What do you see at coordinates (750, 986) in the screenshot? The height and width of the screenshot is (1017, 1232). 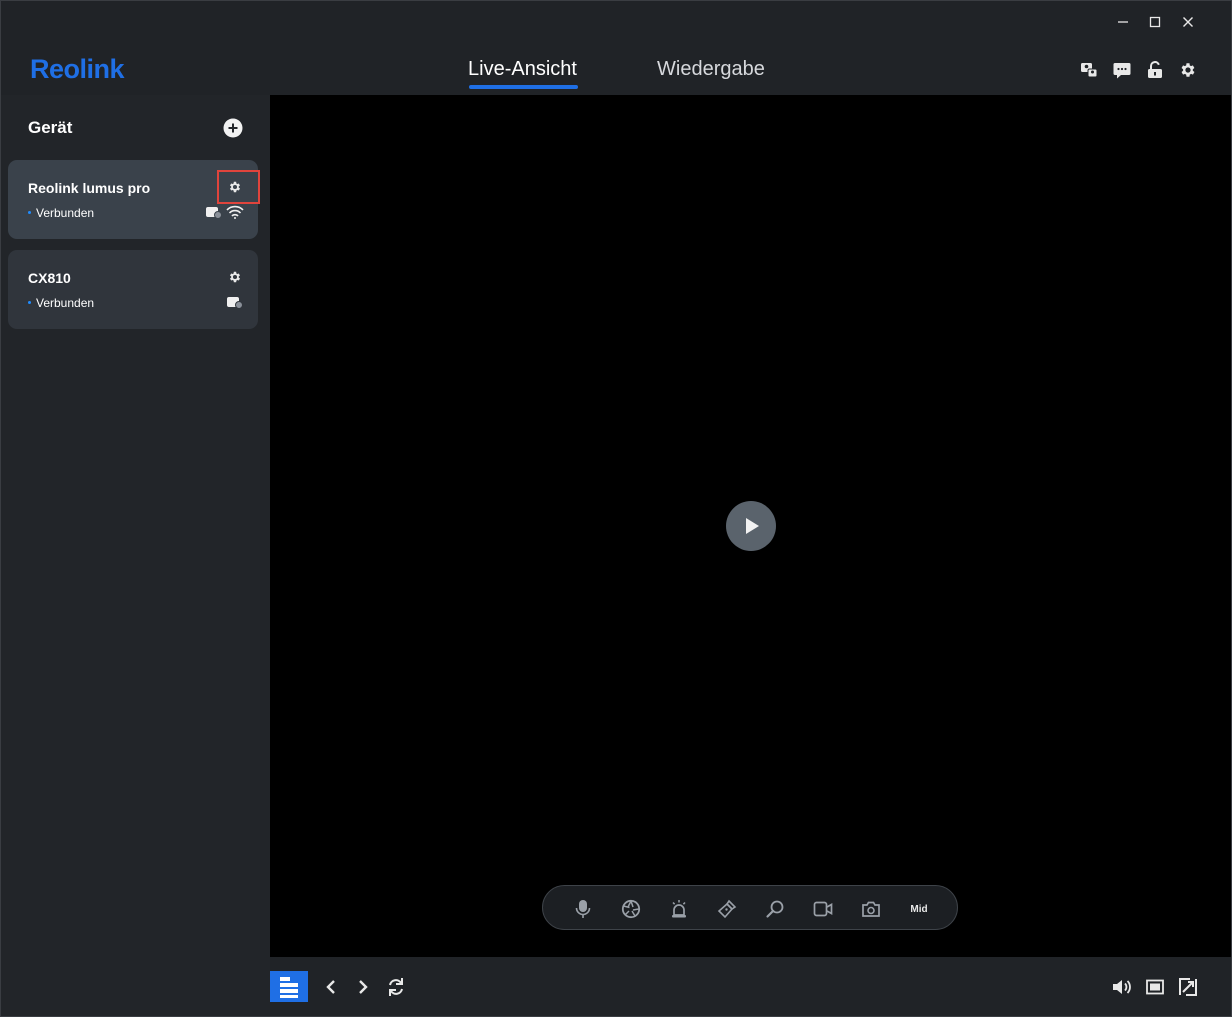 I see `bottom-toolbar` at bounding box center [750, 986].